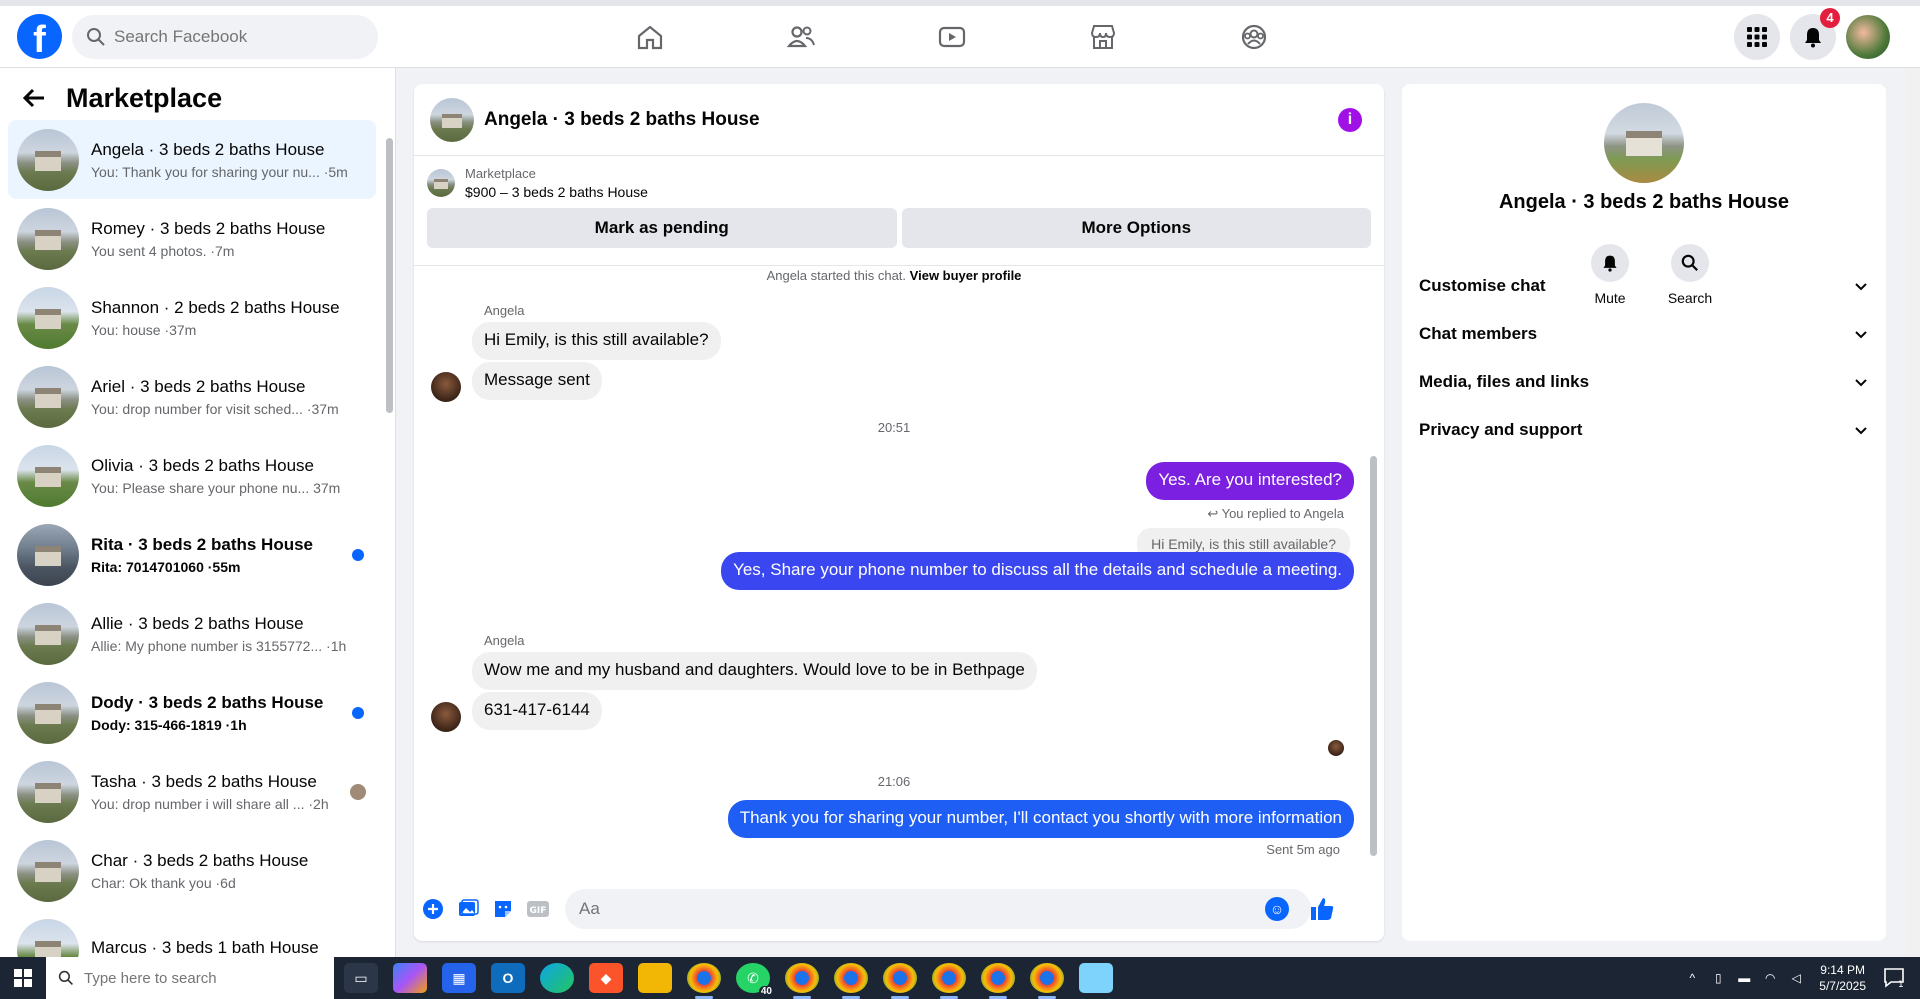 The image size is (1920, 999). What do you see at coordinates (1868, 37) in the screenshot?
I see `profile-avatar` at bounding box center [1868, 37].